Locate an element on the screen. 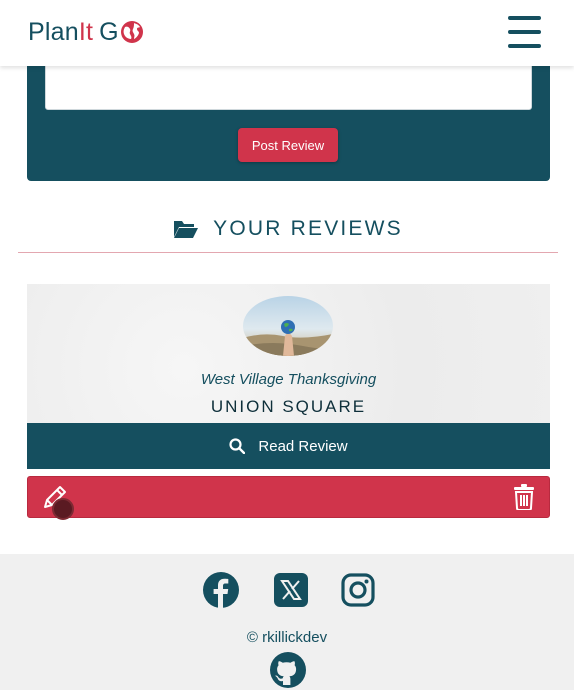 The image size is (574, 690). brand-text-it: It is located at coordinates (86, 31).